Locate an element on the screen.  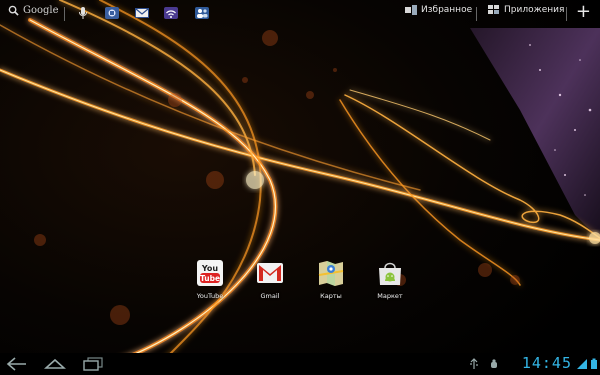
search-label: Google is located at coordinates (41, 10).